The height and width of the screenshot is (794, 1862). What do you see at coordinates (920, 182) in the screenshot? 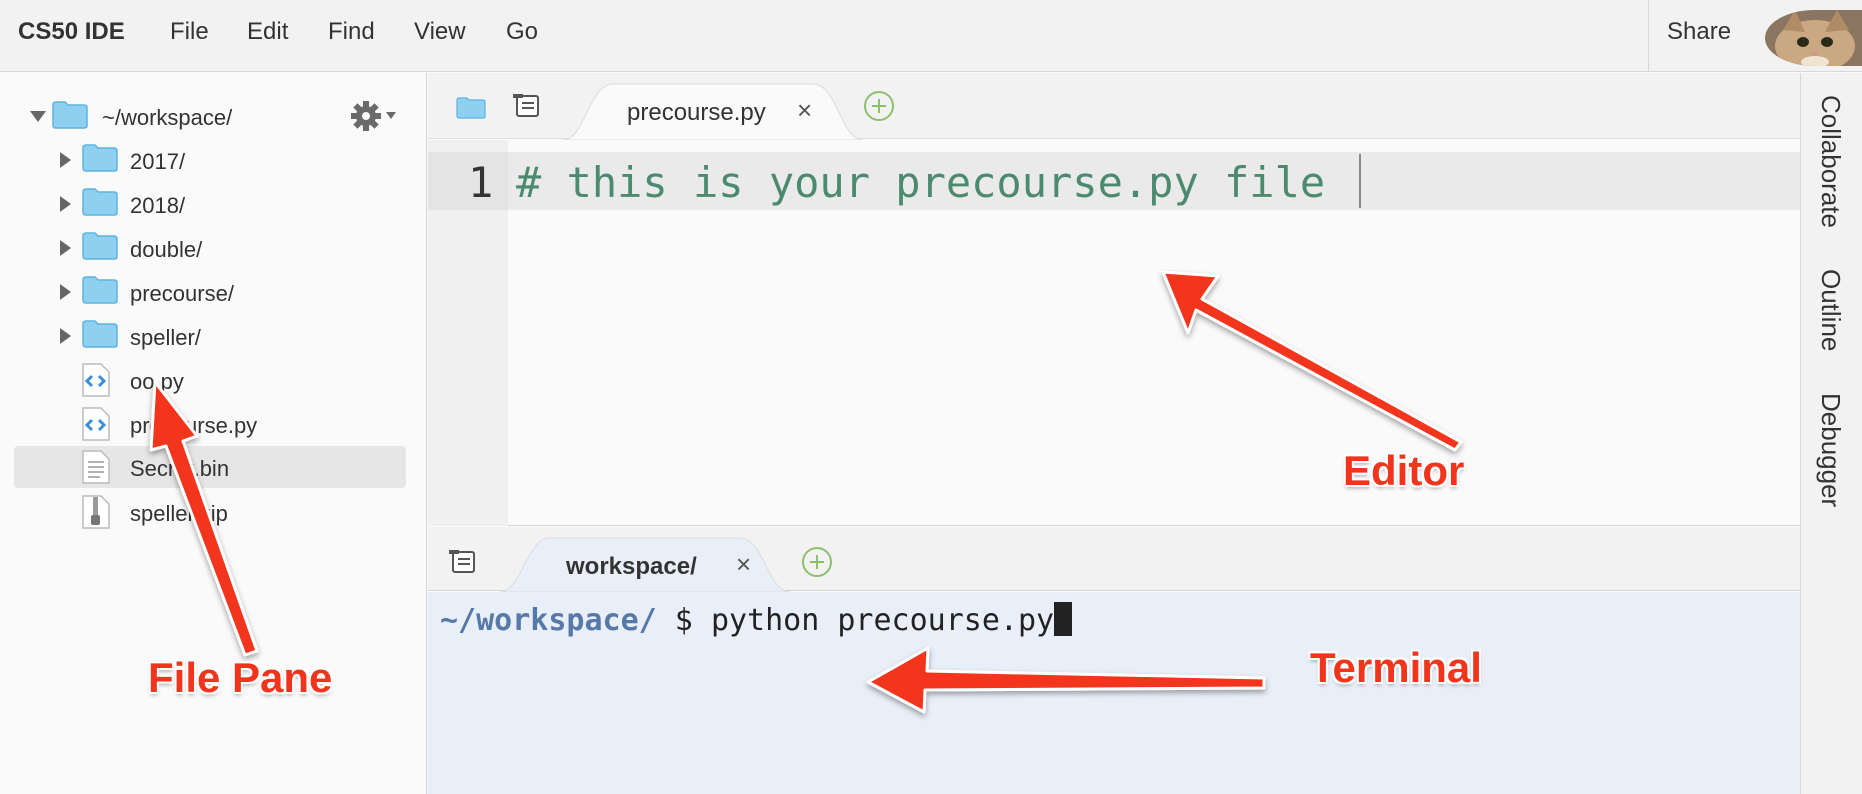
I see `code-line: # this is your precourse.py file` at bounding box center [920, 182].